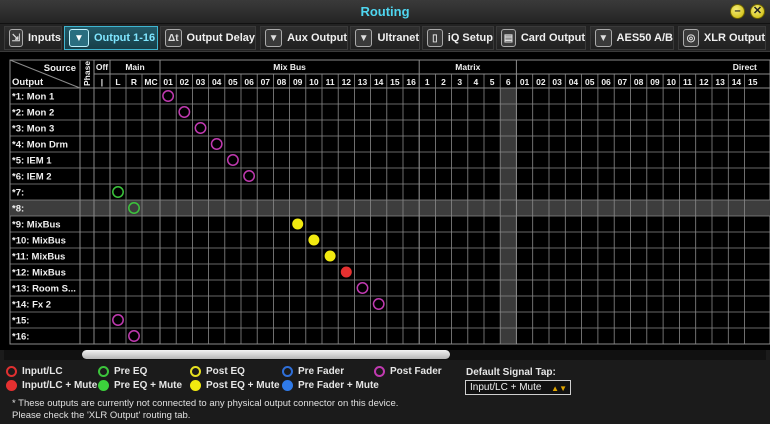 The image size is (770, 424). I want to click on assignment-dot, so click(314, 240).